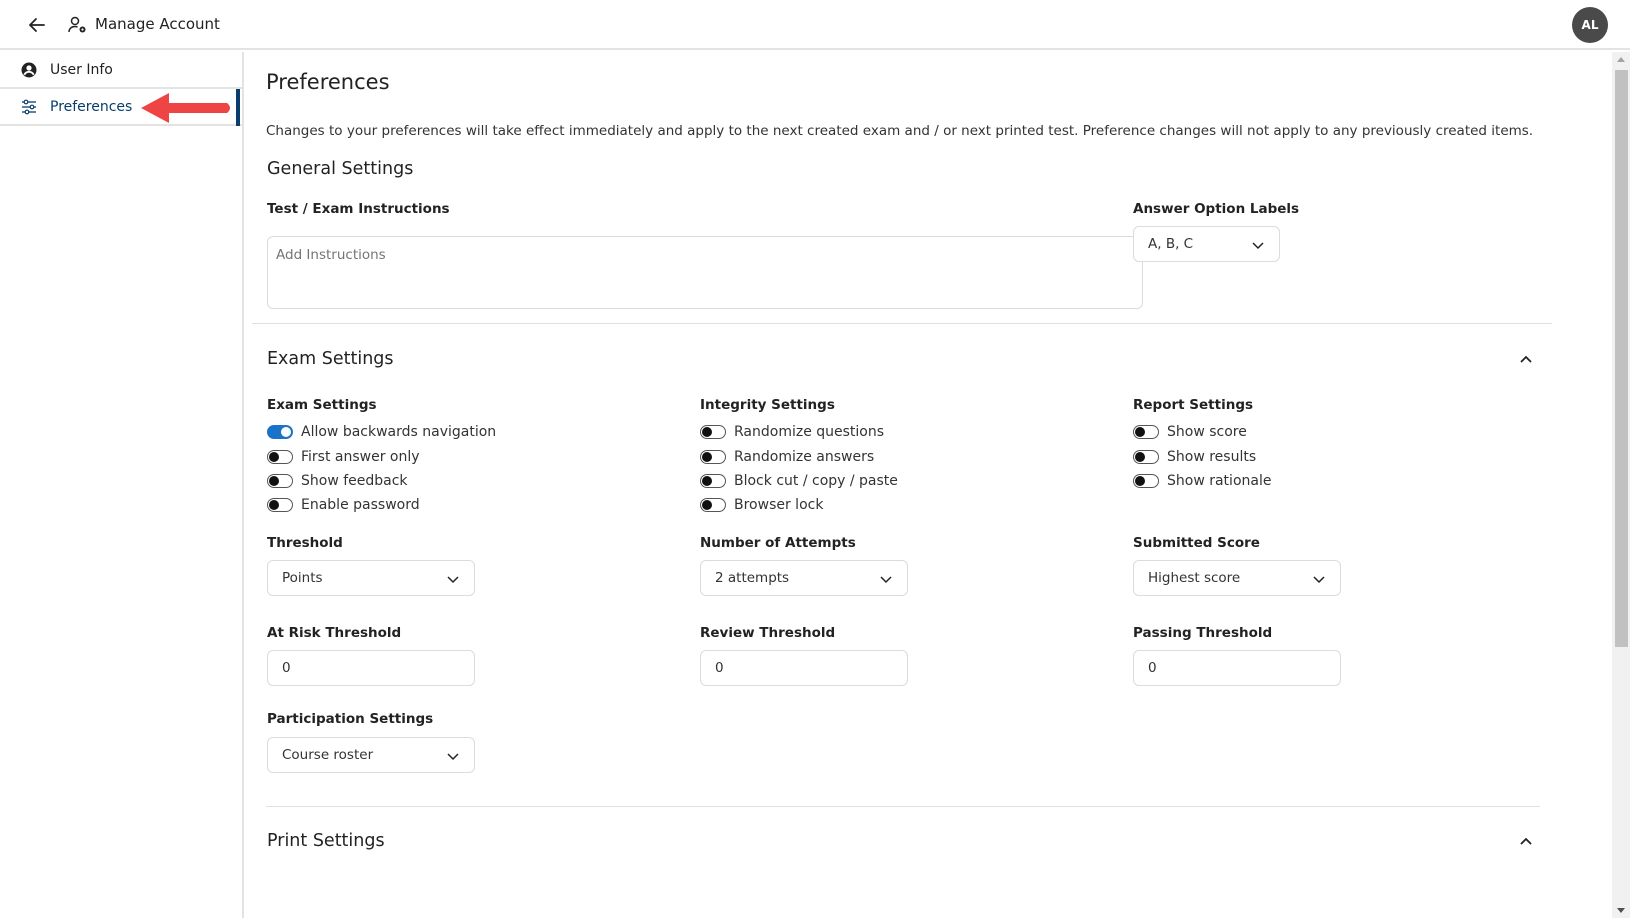 This screenshot has height=918, width=1630. What do you see at coordinates (122, 485) in the screenshot?
I see `sidebar: User Info Preferences` at bounding box center [122, 485].